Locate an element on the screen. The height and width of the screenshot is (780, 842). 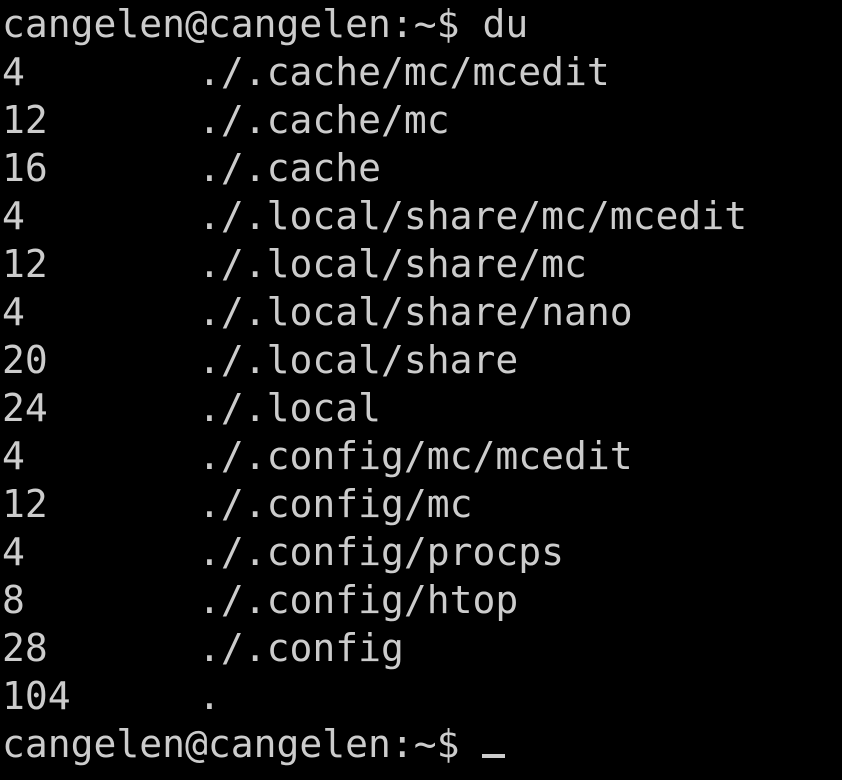
du-output-row: 4 ./.config/mc/mcedit is located at coordinates (421, 456).